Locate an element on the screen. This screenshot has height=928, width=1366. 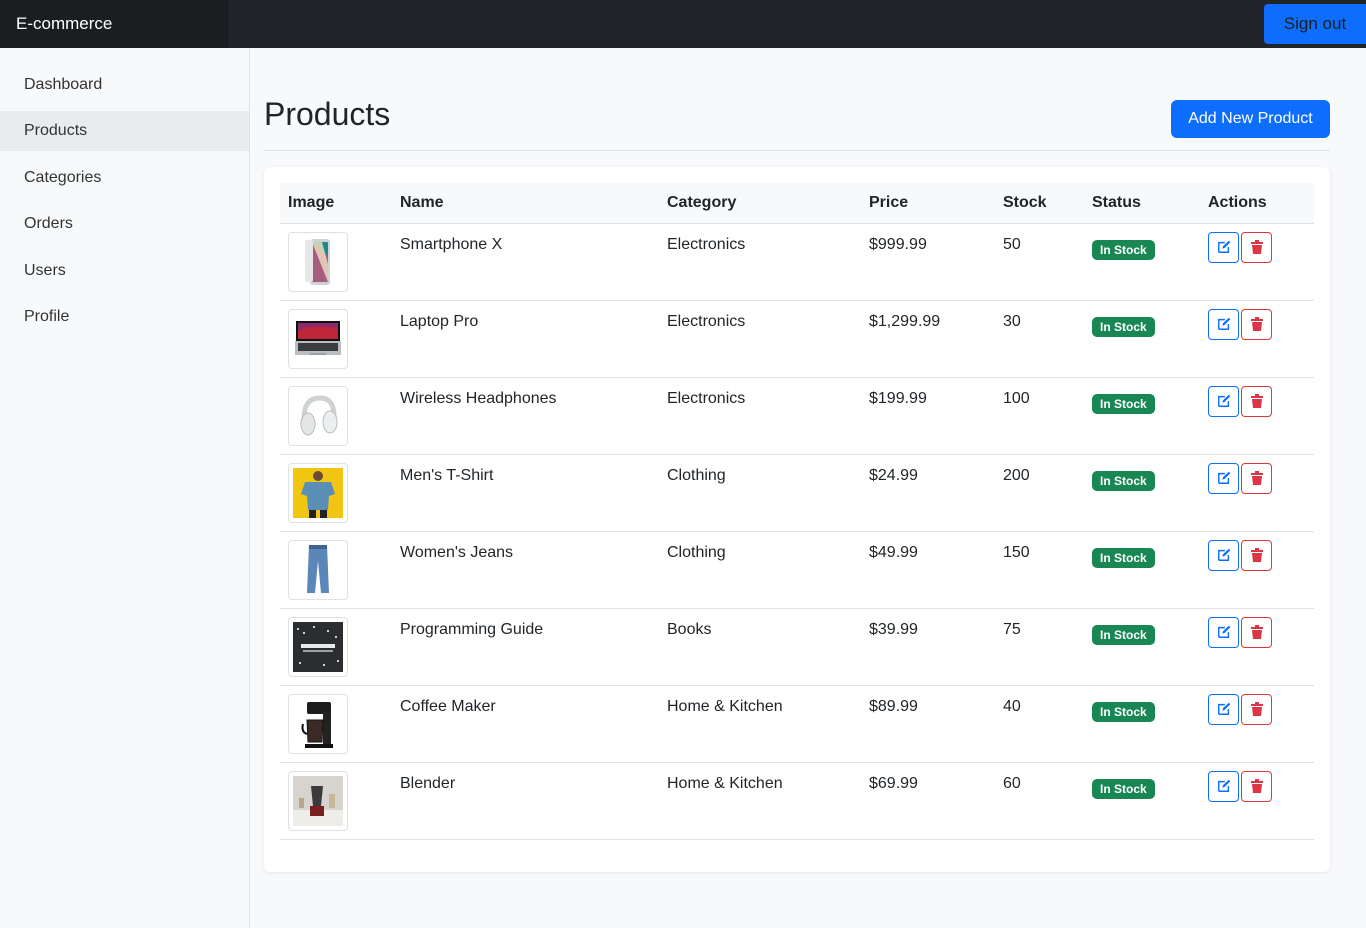
add-new-product-button: Add New Product is located at coordinates (1250, 119).